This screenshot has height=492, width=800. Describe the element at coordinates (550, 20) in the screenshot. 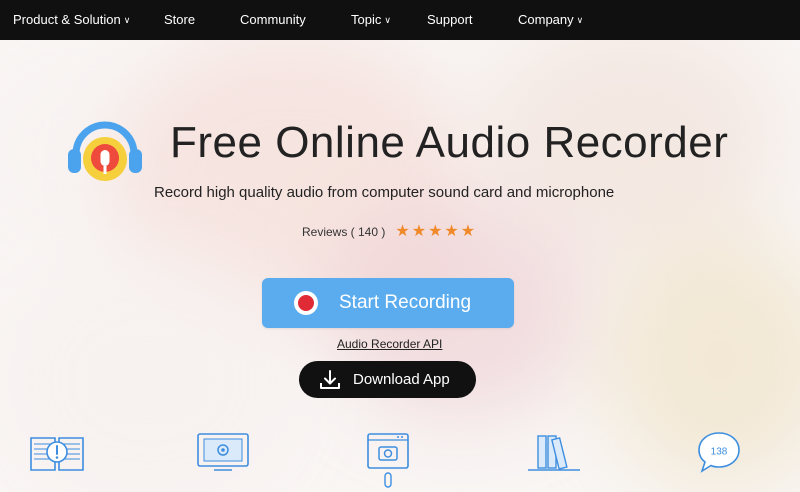

I see `nav-company: Company ∨` at that location.